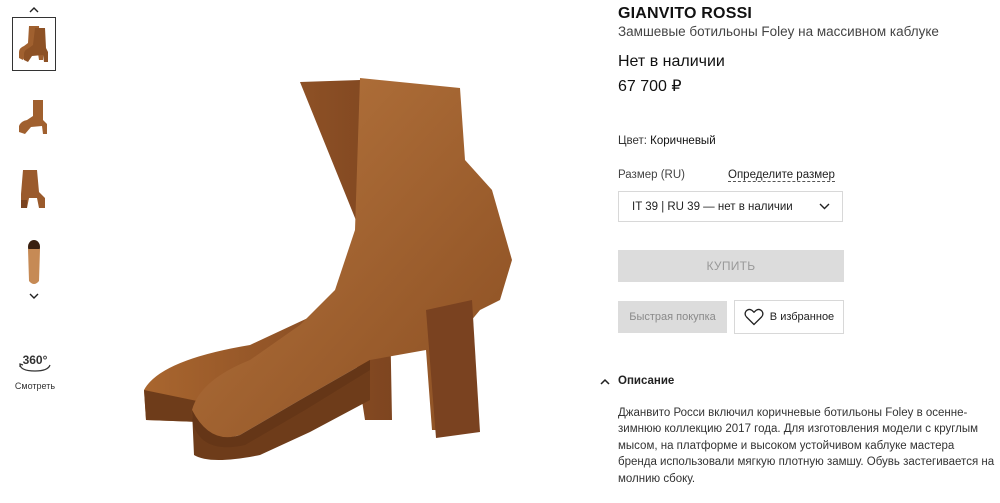  Describe the element at coordinates (632, 141) in the screenshot. I see `color-label: Цвет:` at that location.